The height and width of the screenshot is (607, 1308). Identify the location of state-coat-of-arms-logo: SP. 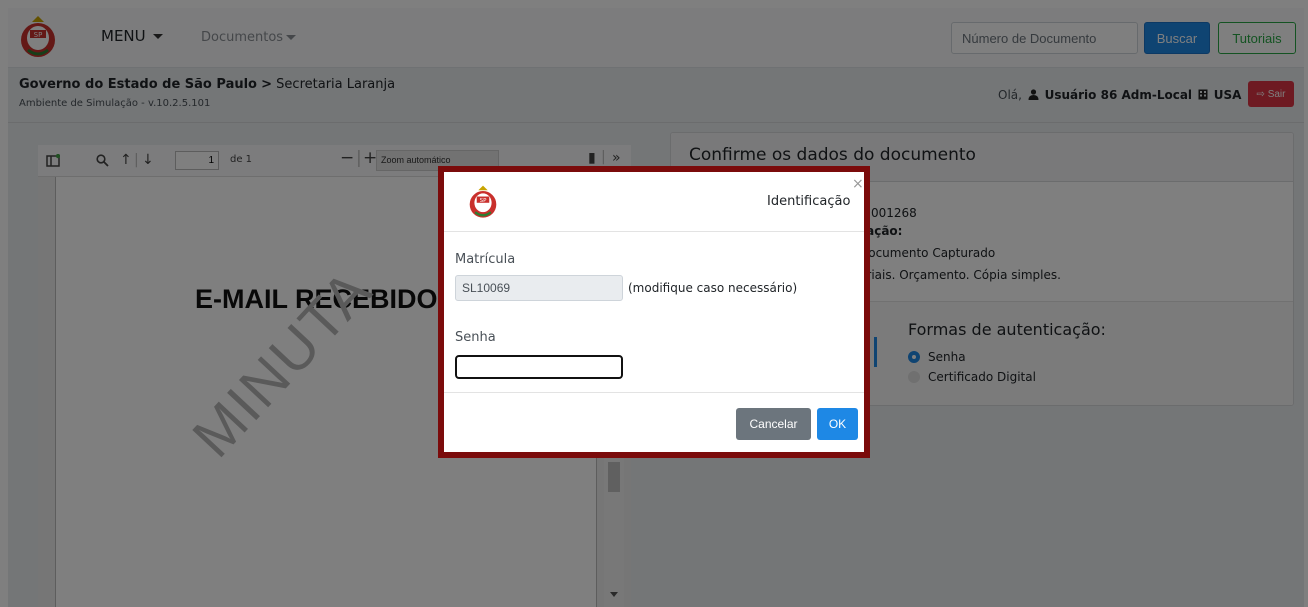
(483, 201).